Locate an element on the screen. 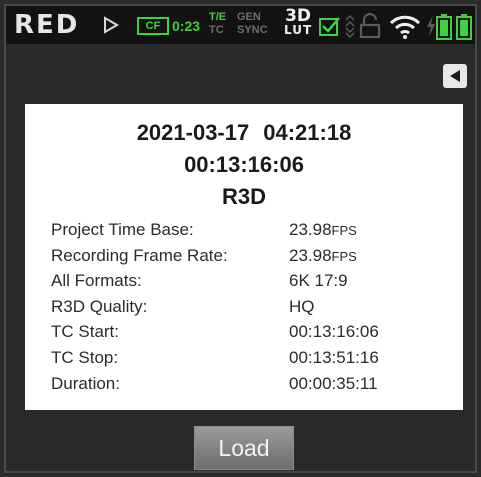 The width and height of the screenshot is (481, 477). genlock-sync-indicator: GEN SYNC is located at coordinates (252, 24).